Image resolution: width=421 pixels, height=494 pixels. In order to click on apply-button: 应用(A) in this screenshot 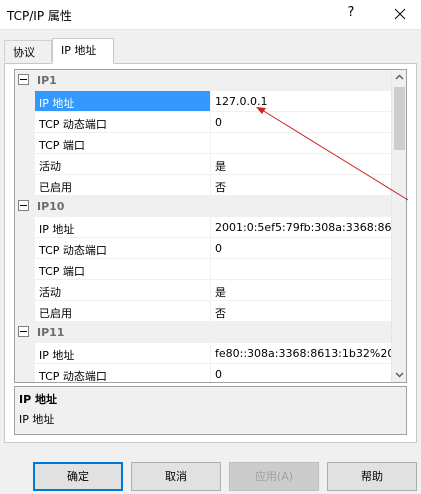, I will do `click(274, 476)`.